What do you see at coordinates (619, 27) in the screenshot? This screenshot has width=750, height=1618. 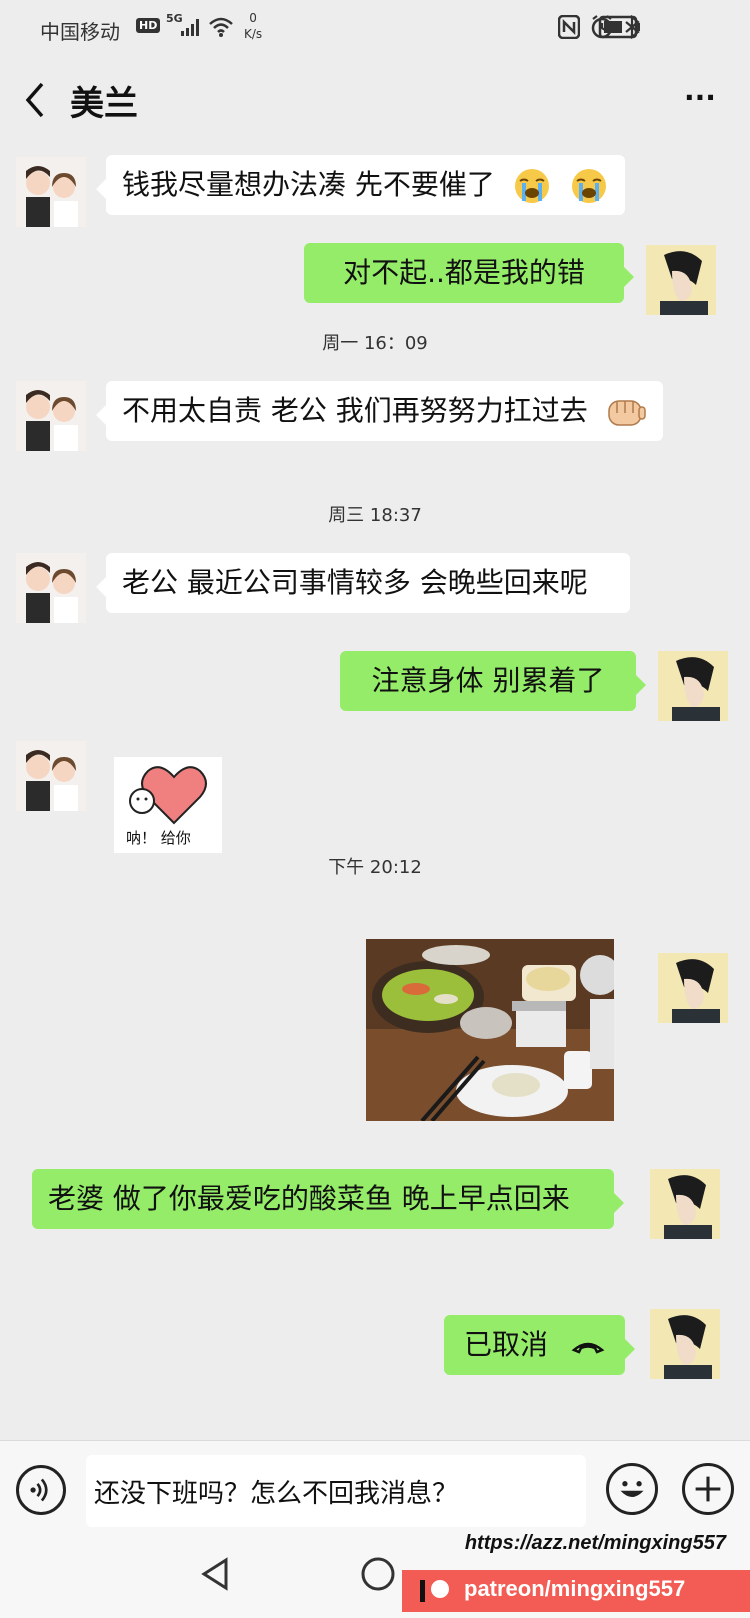 I see `battery-icon` at bounding box center [619, 27].